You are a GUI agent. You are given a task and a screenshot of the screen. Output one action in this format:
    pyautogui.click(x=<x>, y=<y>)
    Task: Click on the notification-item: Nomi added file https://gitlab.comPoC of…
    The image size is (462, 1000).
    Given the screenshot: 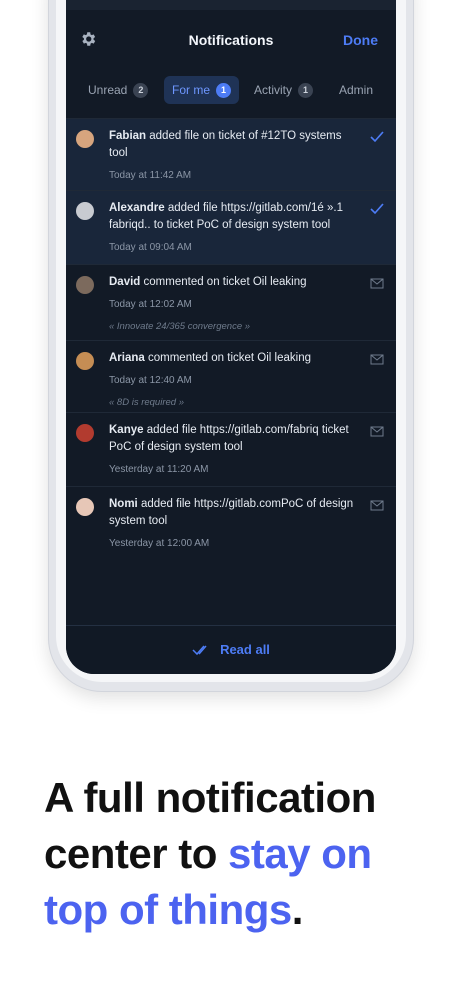 What is the action you would take?
    pyautogui.click(x=231, y=523)
    